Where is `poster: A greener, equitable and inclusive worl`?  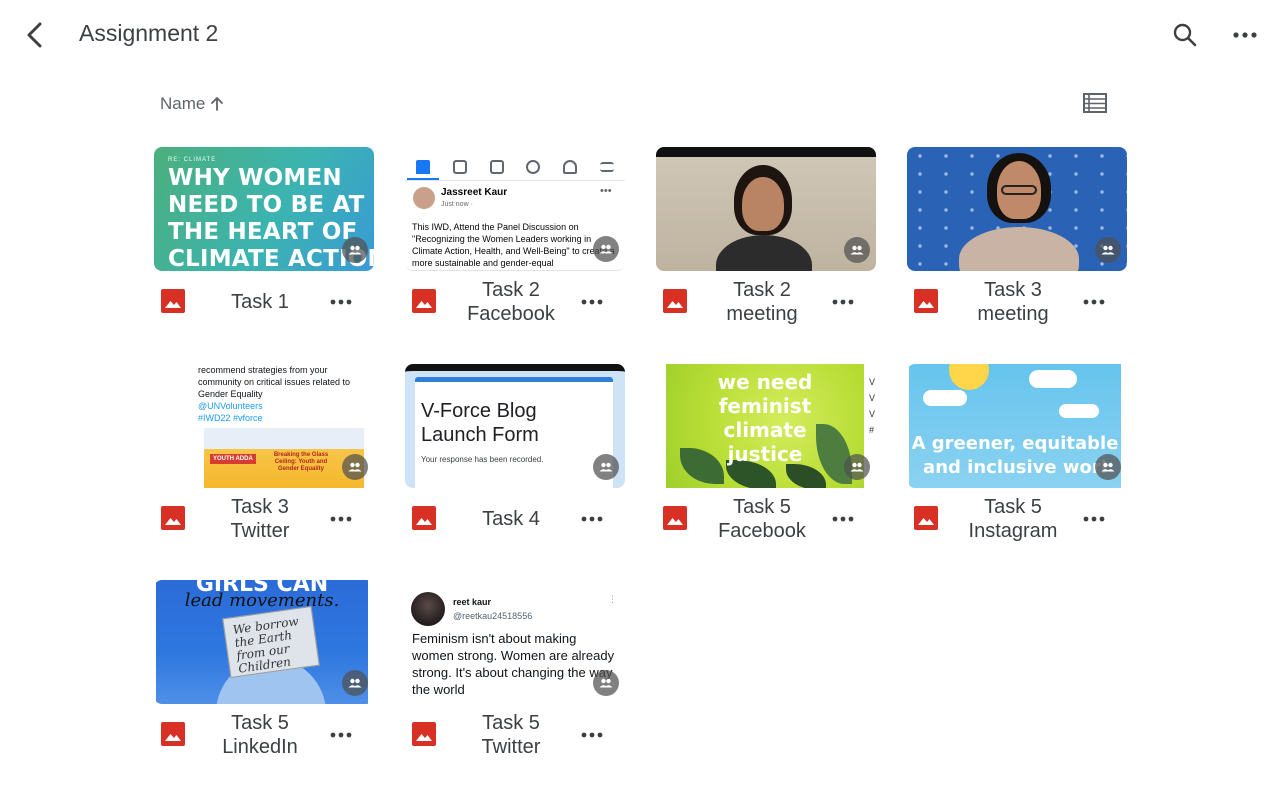
poster: A greener, equitable and inclusive worl is located at coordinates (1015, 426).